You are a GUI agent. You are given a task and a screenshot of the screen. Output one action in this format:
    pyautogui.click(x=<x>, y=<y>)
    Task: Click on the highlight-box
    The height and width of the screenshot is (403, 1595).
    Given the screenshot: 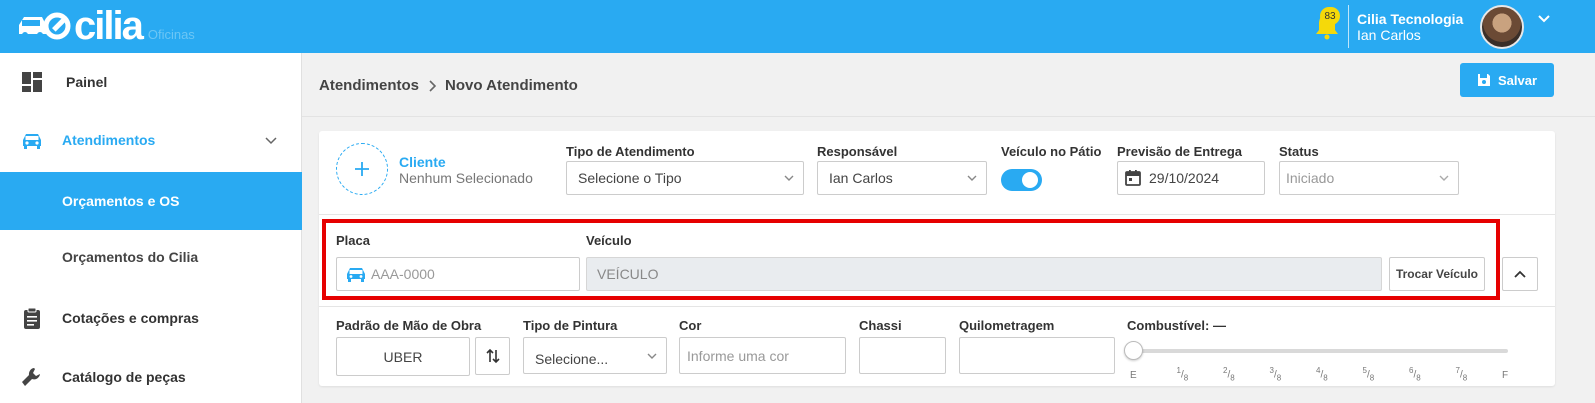 What is the action you would take?
    pyautogui.click(x=911, y=259)
    